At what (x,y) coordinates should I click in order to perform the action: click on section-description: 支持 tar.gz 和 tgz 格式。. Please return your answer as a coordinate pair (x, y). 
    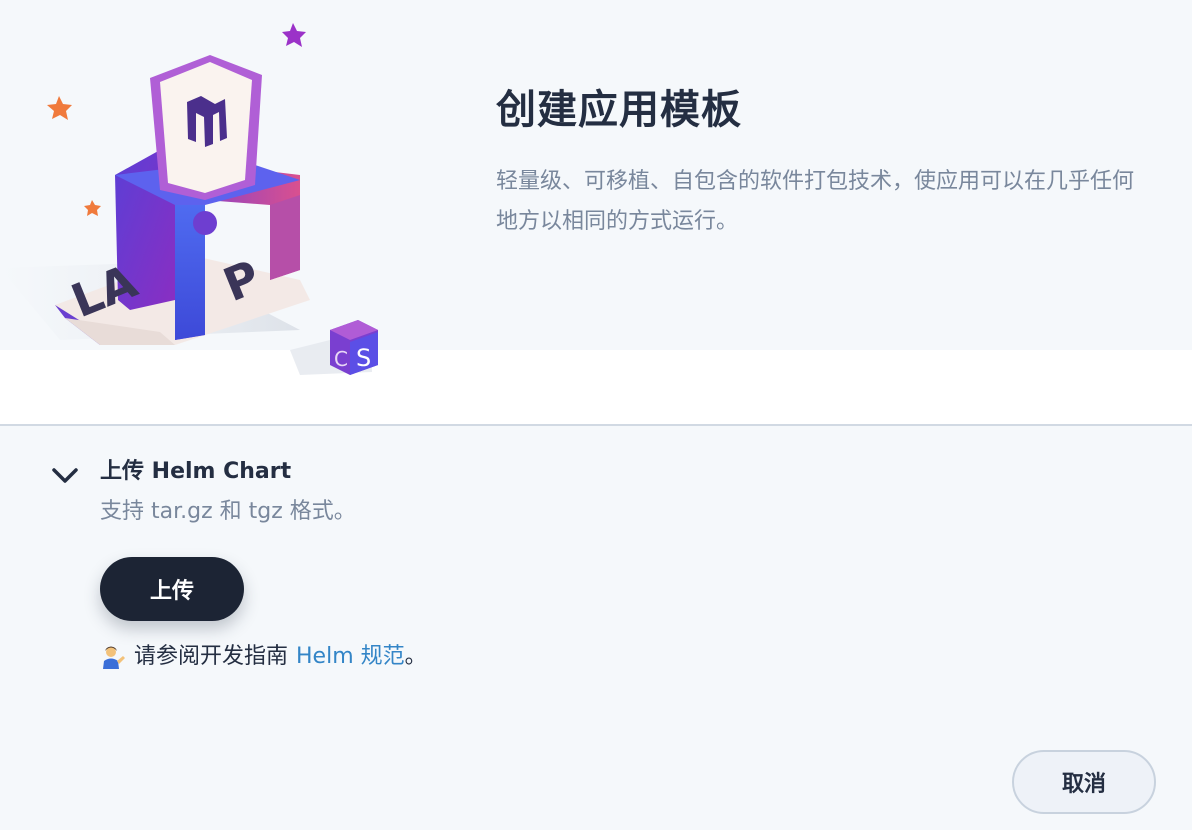
    Looking at the image, I should click on (228, 511).